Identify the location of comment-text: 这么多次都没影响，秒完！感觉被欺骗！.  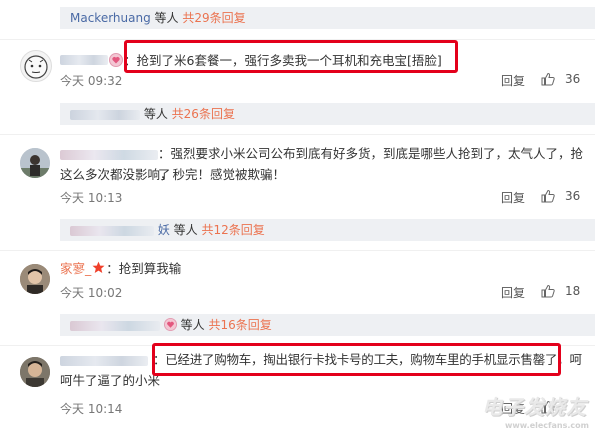
(172, 174).